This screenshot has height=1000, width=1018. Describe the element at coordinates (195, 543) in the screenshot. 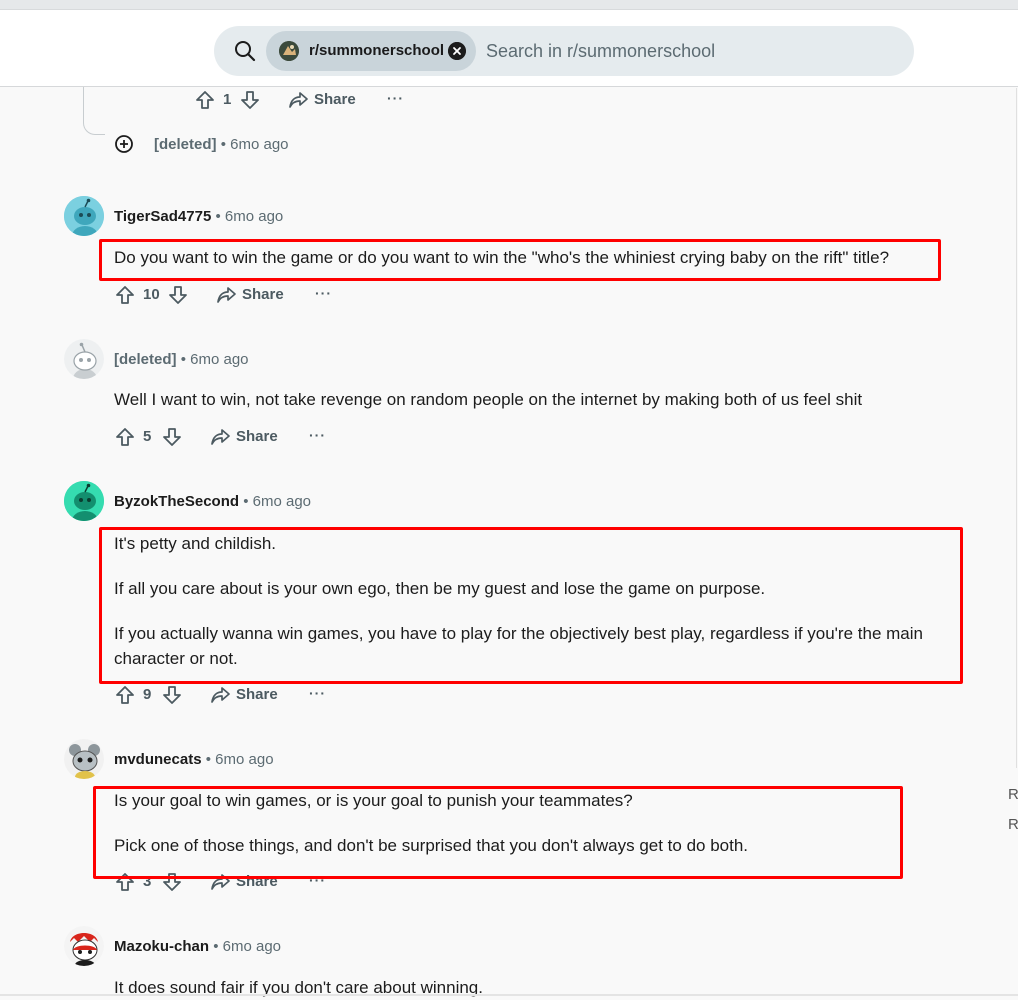

I see `comment-paragraph: It's petty and childish.` at that location.